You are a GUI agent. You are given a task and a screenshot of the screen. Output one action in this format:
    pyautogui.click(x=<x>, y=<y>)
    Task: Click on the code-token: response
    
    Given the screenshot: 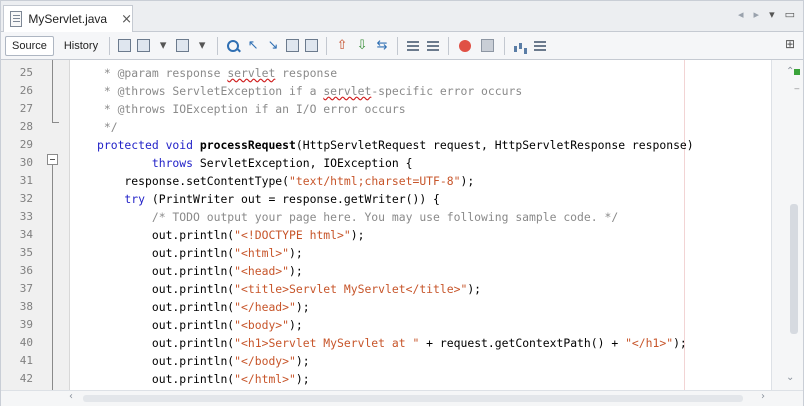 What is the action you would take?
    pyautogui.click(x=306, y=73)
    